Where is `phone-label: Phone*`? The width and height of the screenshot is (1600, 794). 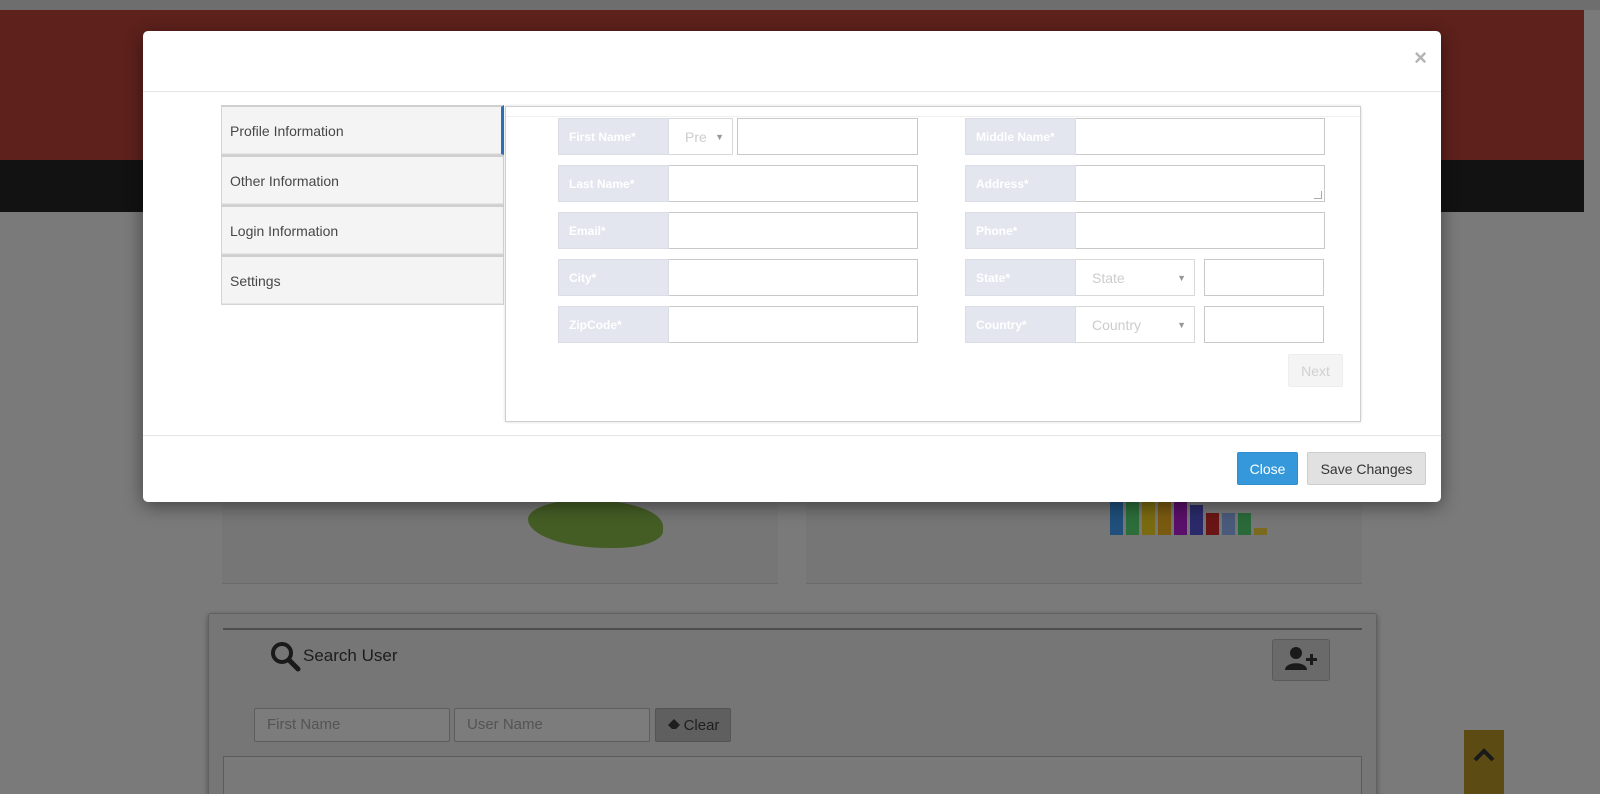 phone-label: Phone* is located at coordinates (1020, 230).